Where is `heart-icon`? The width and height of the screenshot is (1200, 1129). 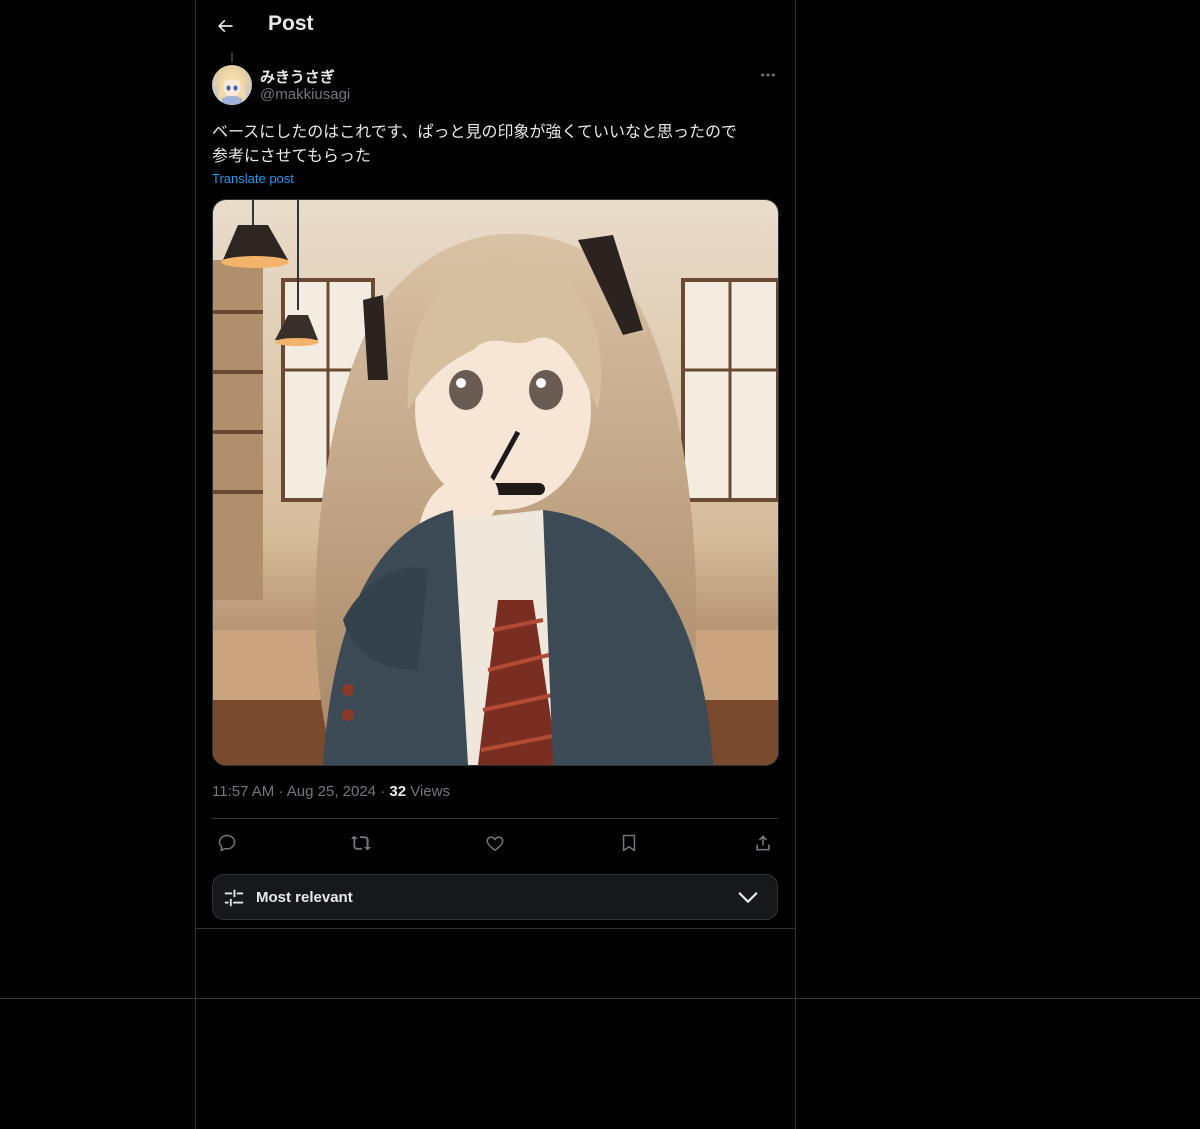
heart-icon is located at coordinates (495, 843).